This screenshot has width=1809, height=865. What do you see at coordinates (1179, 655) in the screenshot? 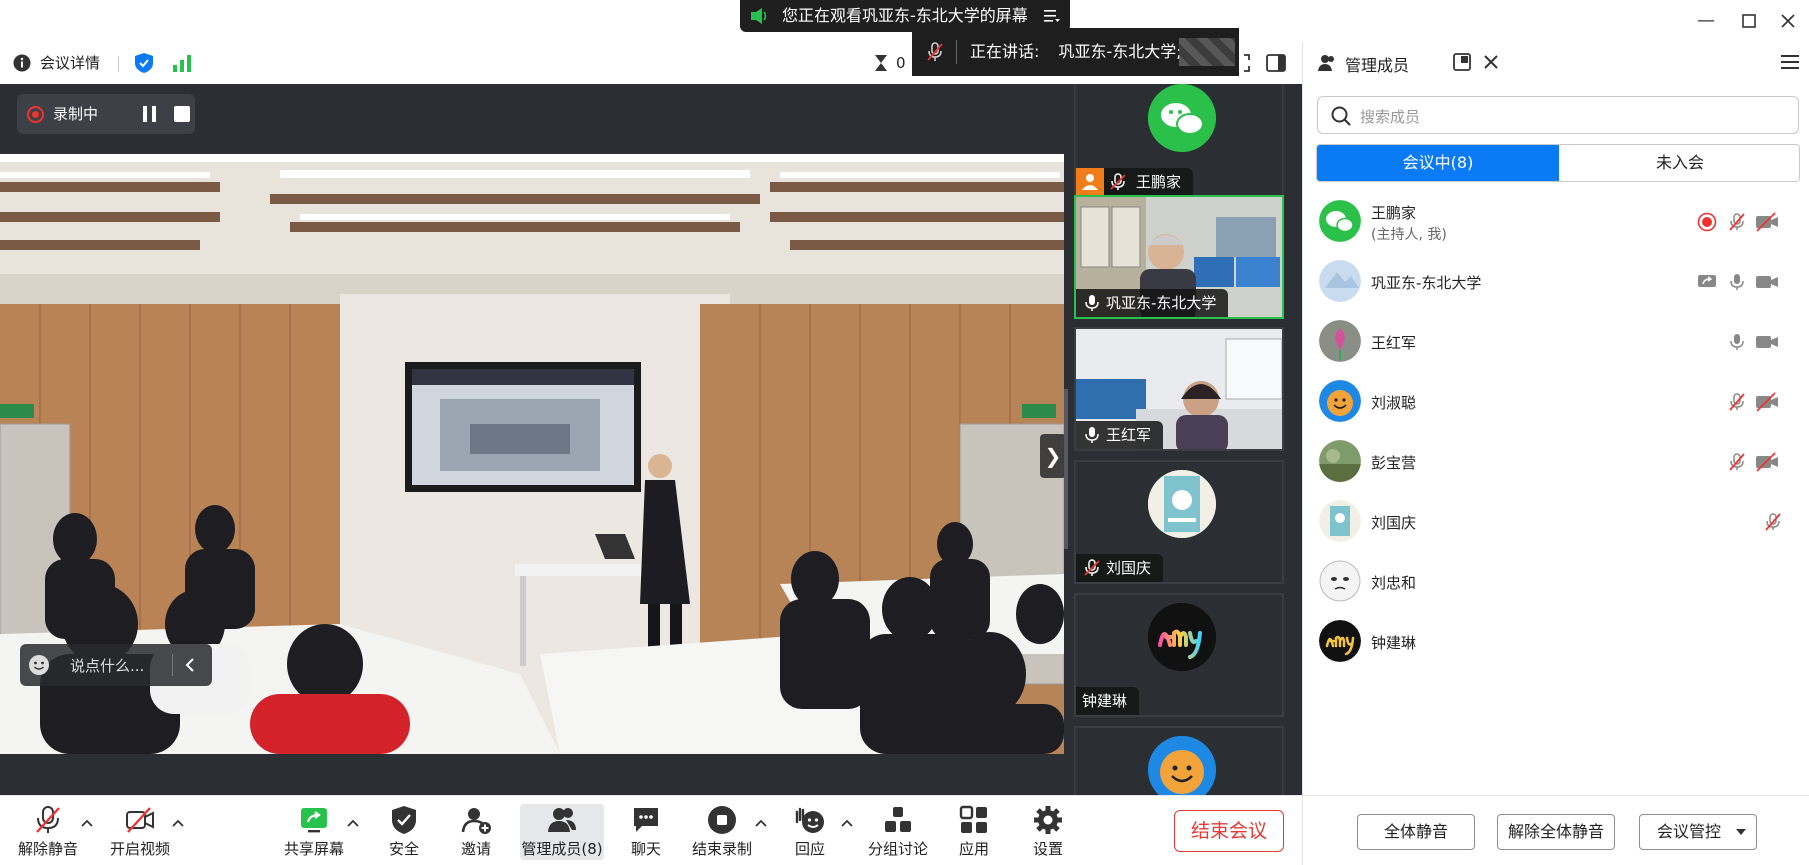
I see `thumbnail-tile: 钟建琳` at bounding box center [1179, 655].